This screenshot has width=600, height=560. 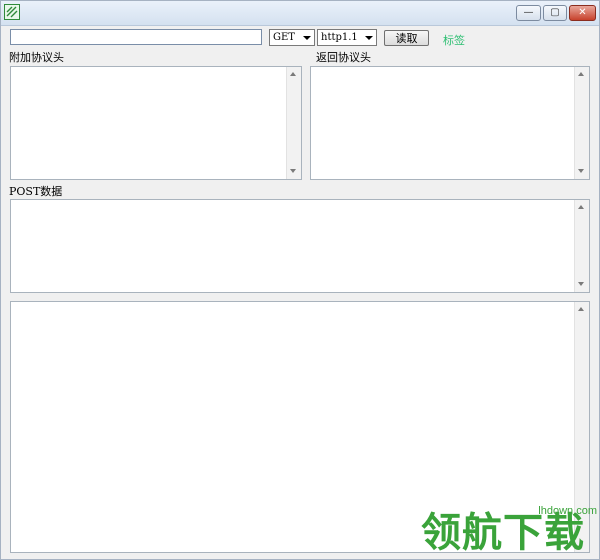 I want to click on close-button: ✕, so click(x=582, y=13).